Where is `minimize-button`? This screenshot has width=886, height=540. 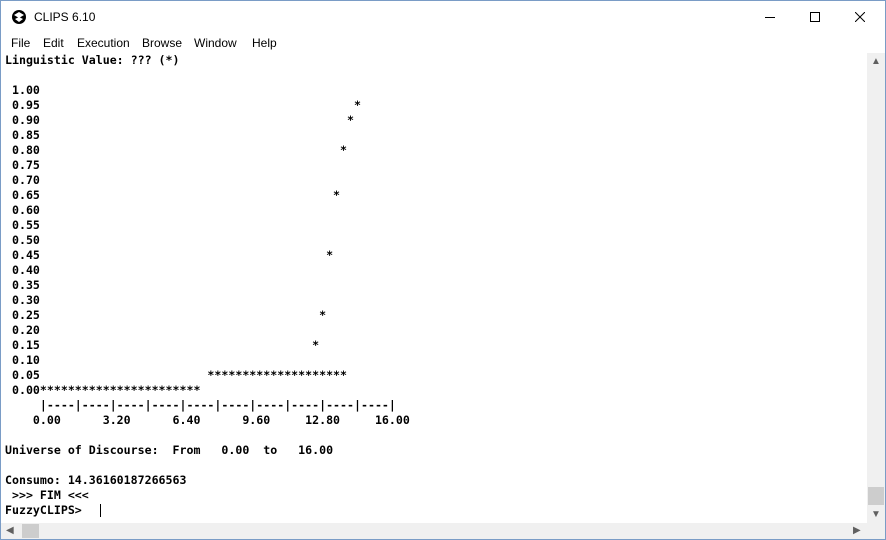 minimize-button is located at coordinates (770, 17).